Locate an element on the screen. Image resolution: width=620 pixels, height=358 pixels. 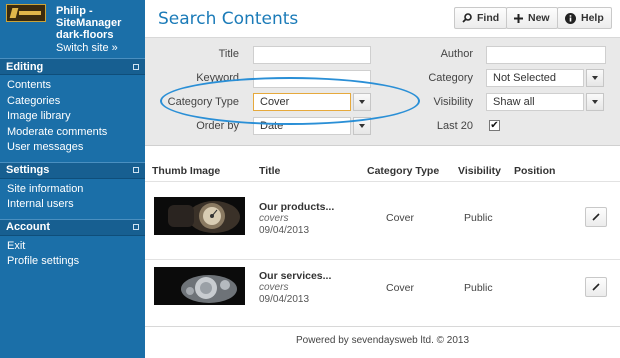
sidebar-item-image-library: Image library is located at coordinates (72, 117).